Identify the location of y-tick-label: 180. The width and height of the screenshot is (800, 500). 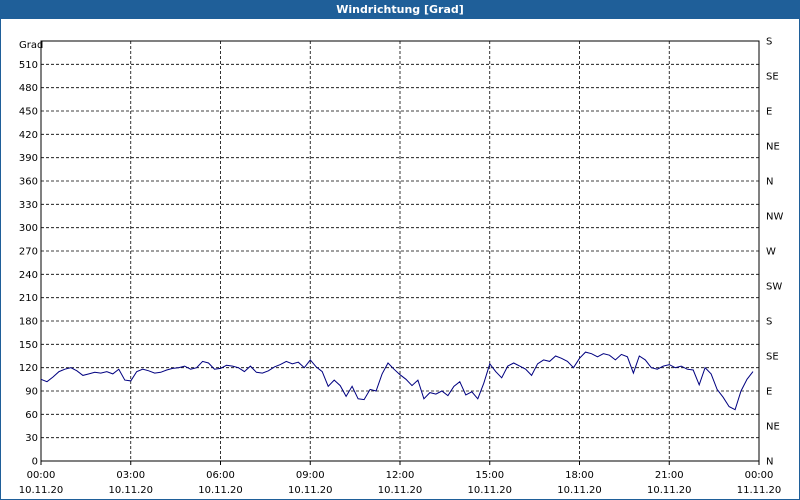
(28, 322).